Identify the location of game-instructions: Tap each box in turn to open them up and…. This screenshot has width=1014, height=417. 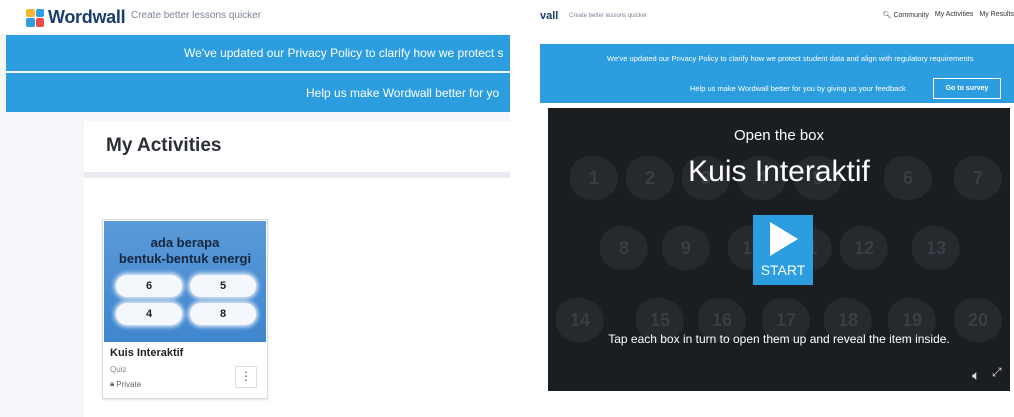
(779, 339).